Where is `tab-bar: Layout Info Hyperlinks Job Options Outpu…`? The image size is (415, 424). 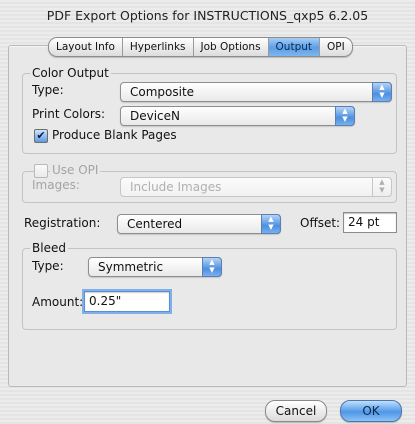 tab-bar: Layout Info Hyperlinks Job Options Outpu… is located at coordinates (200, 47).